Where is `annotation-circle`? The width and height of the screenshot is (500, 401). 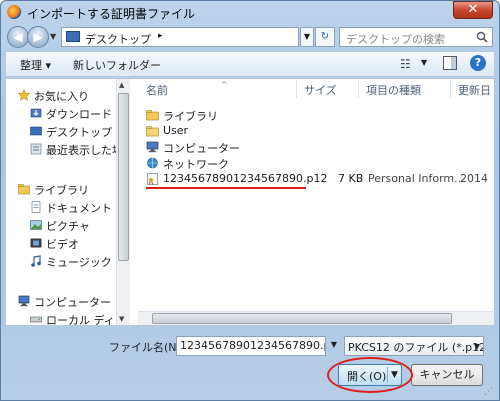
annotation-circle is located at coordinates (370, 375).